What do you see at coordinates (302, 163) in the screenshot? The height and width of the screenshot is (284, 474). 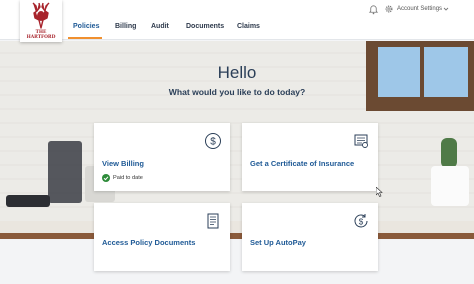 I see `card-title-certificate: Get a Certificate of Insurance` at bounding box center [302, 163].